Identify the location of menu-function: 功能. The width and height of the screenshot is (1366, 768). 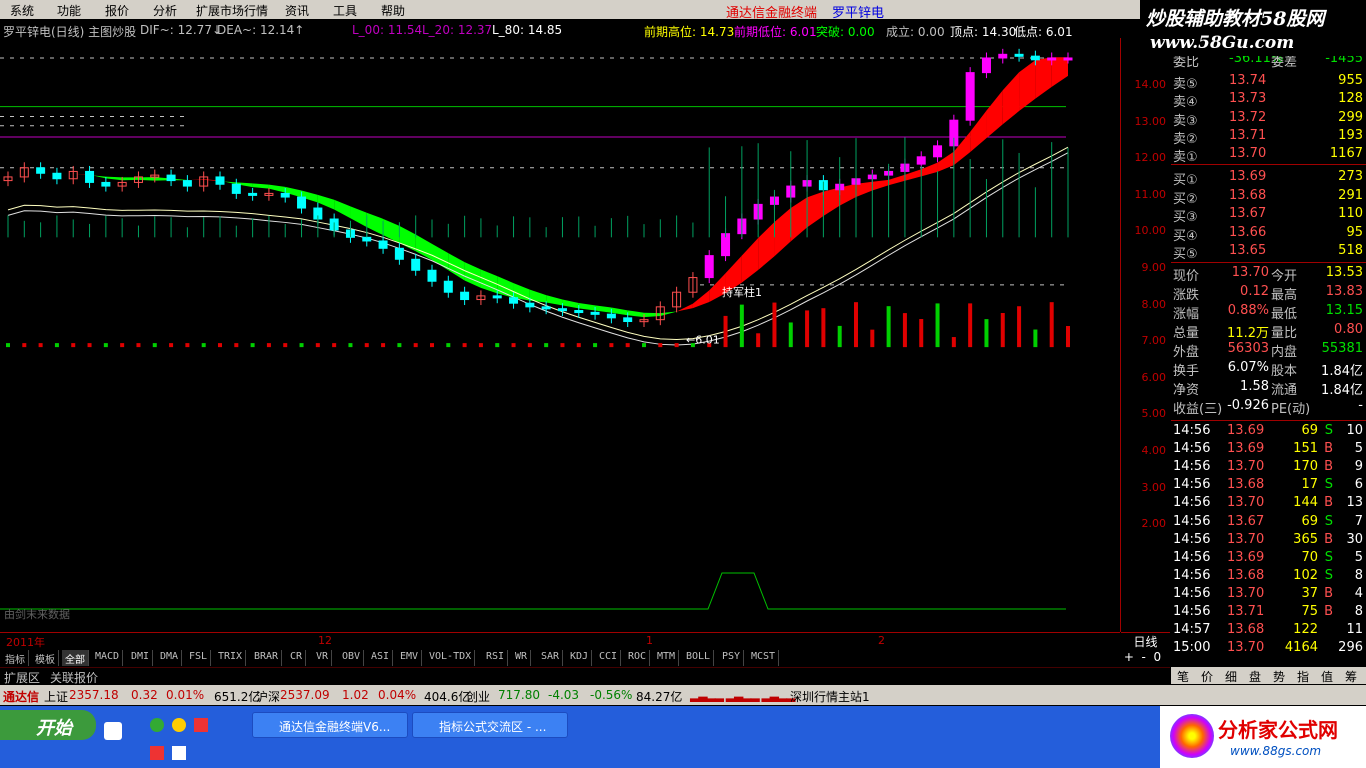
(69, 10).